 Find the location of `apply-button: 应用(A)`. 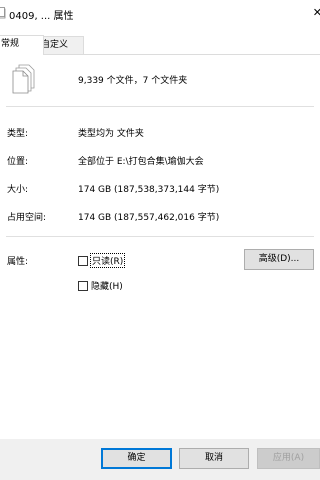

apply-button: 应用(A) is located at coordinates (288, 458).